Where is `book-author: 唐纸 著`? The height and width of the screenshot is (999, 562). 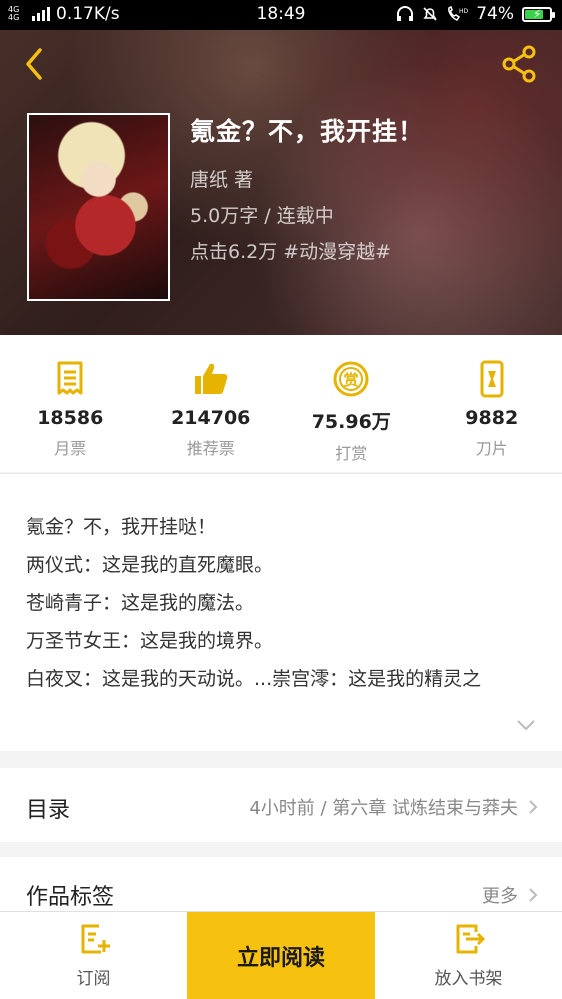
book-author: 唐纸 著 is located at coordinates (307, 180).